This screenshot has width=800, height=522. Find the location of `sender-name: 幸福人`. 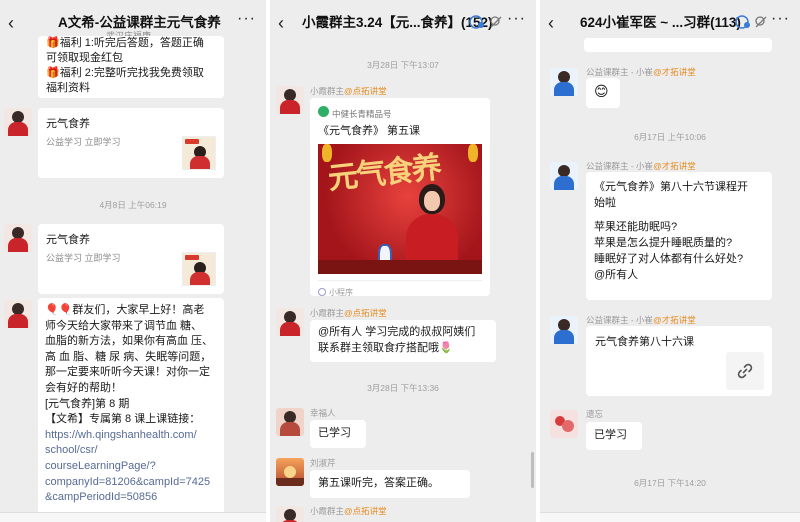

sender-name: 幸福人 is located at coordinates (323, 413).